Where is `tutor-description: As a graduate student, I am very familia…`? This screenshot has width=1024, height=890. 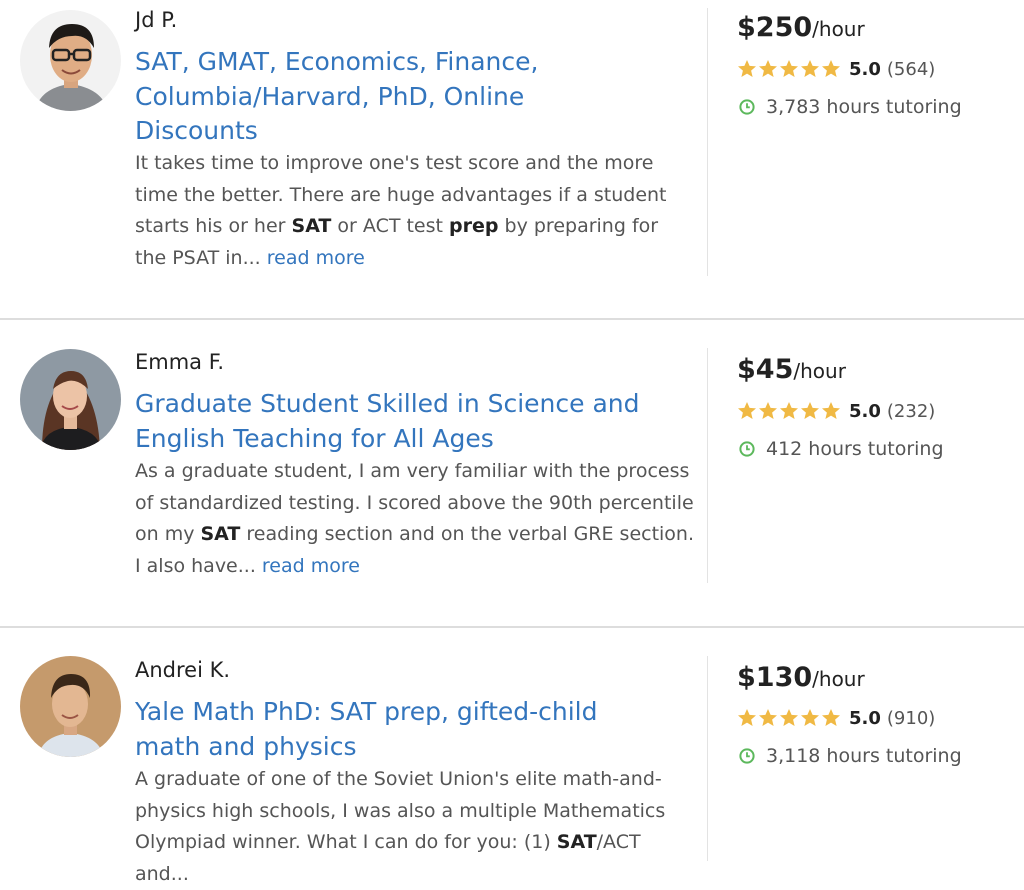
tutor-description: As a graduate student, I am very familia… is located at coordinates (415, 519).